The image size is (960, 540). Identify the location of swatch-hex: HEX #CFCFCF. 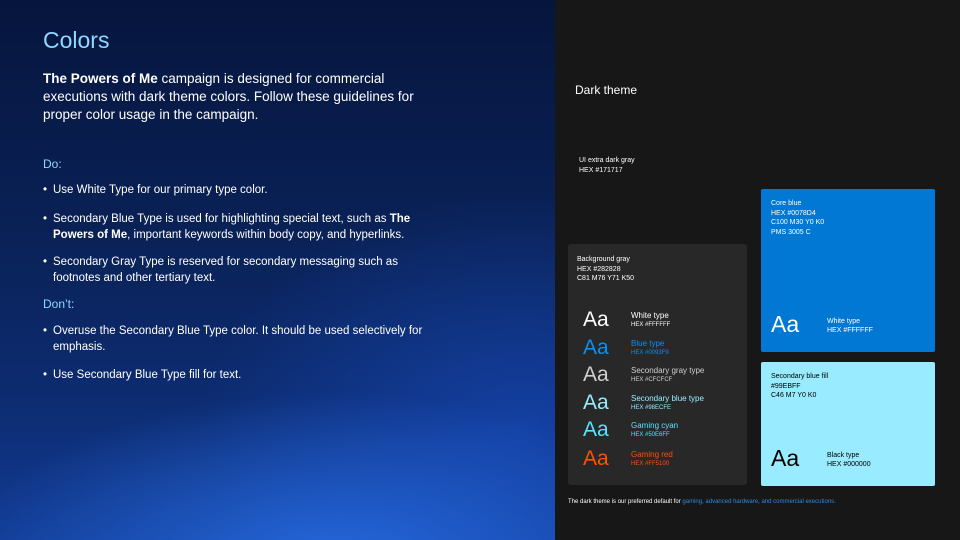
(652, 380).